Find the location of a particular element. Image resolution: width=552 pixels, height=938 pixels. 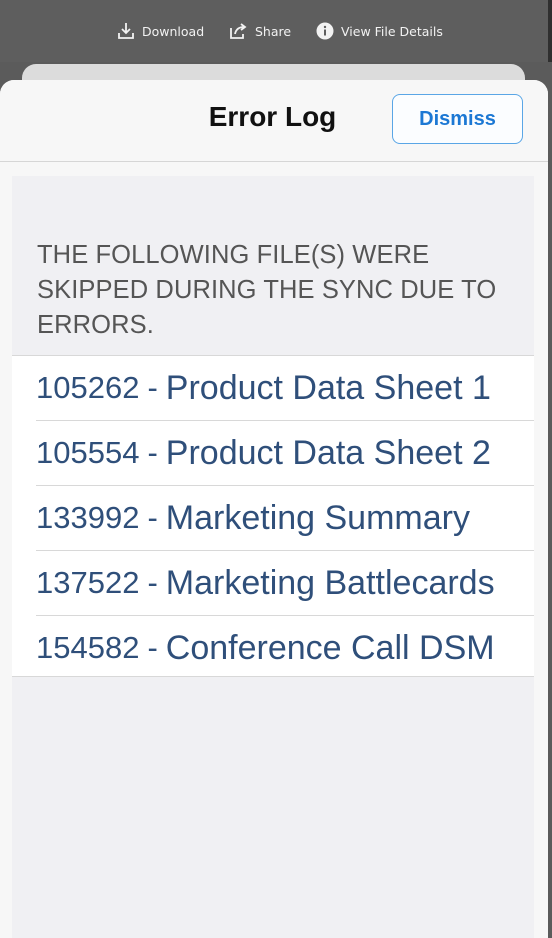

file-id: 137522 is located at coordinates (88, 582).